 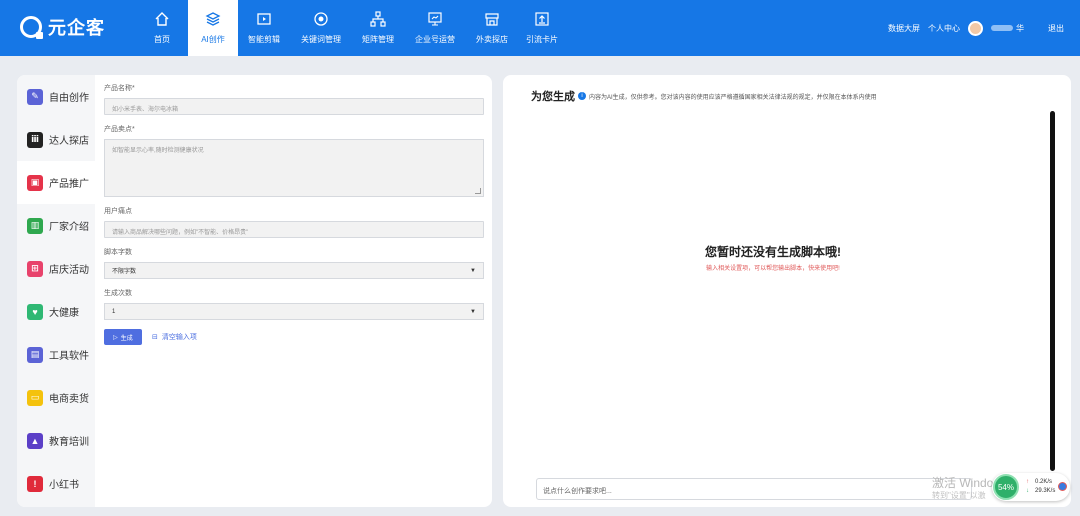 I want to click on nav-item-smart-edit: 智能剪辑, so click(x=264, y=28).